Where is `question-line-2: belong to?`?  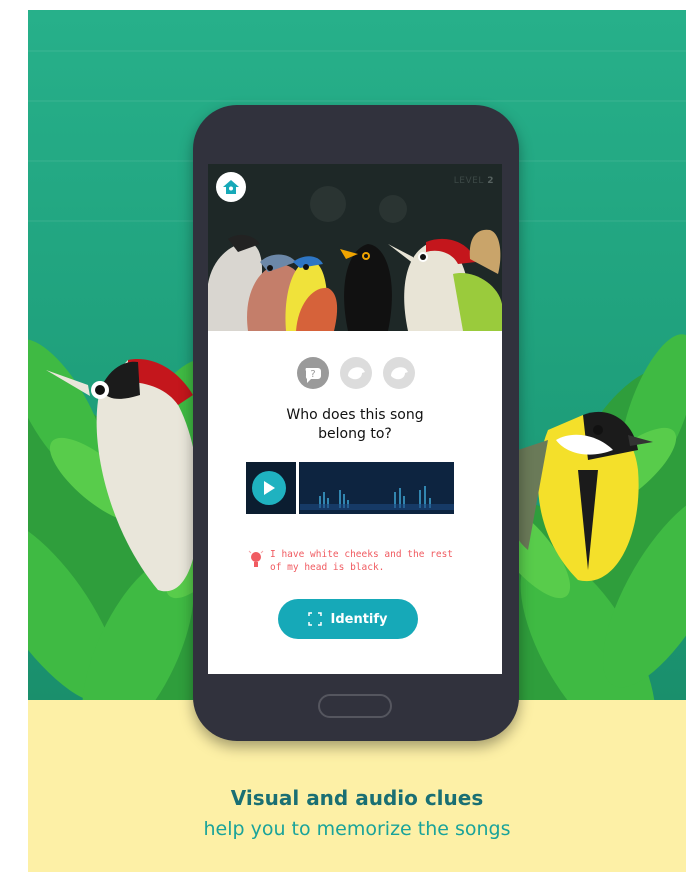 question-line-2: belong to? is located at coordinates (355, 434).